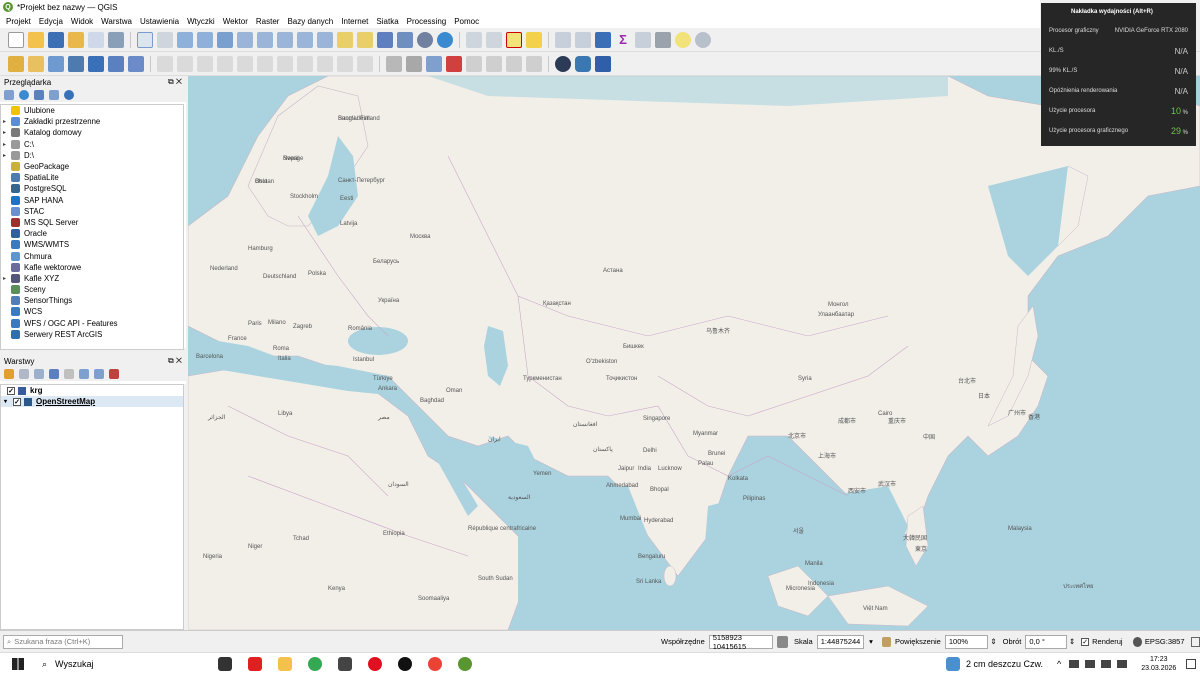 This screenshot has height=675, width=1200. What do you see at coordinates (92, 110) in the screenshot?
I see `browser-item: Ulubione` at bounding box center [92, 110].